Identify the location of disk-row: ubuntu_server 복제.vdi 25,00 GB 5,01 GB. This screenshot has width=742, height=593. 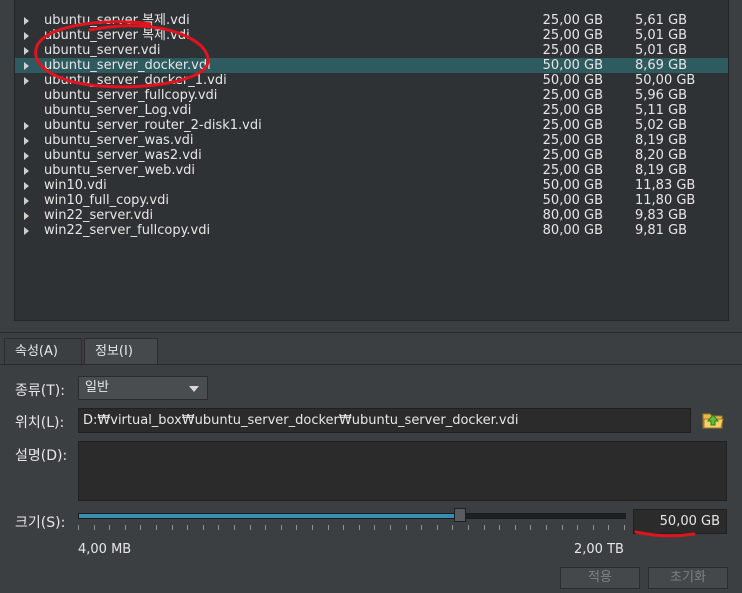
(371, 35).